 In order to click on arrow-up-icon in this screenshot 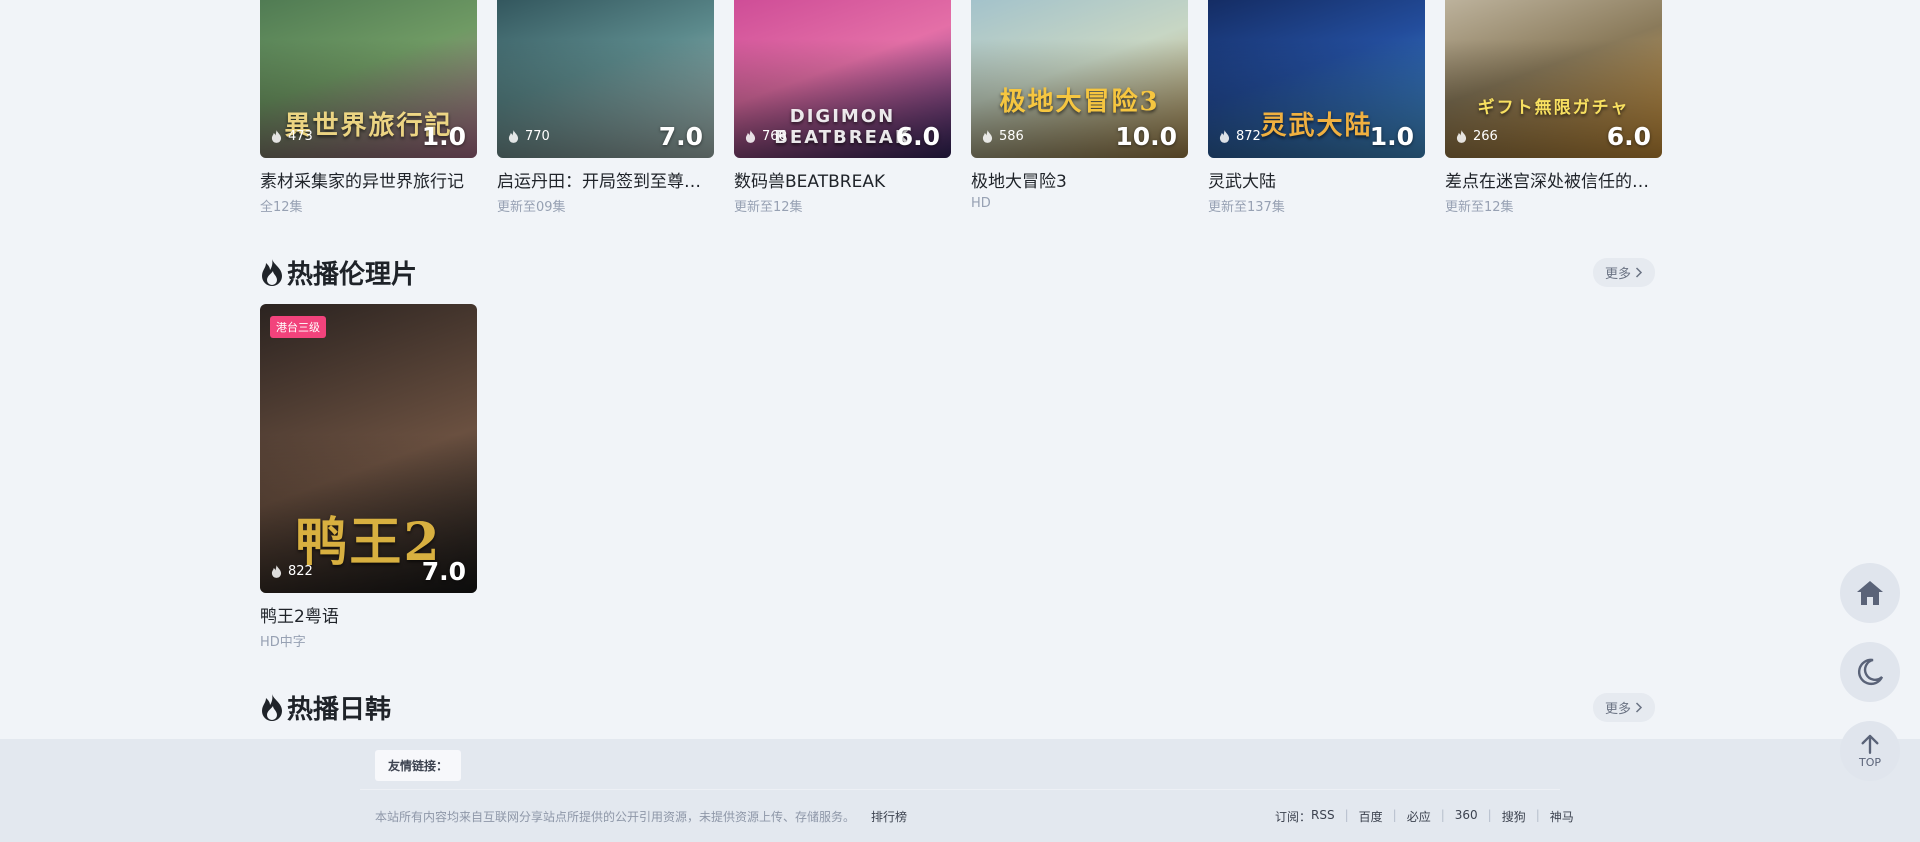, I will do `click(1870, 744)`.